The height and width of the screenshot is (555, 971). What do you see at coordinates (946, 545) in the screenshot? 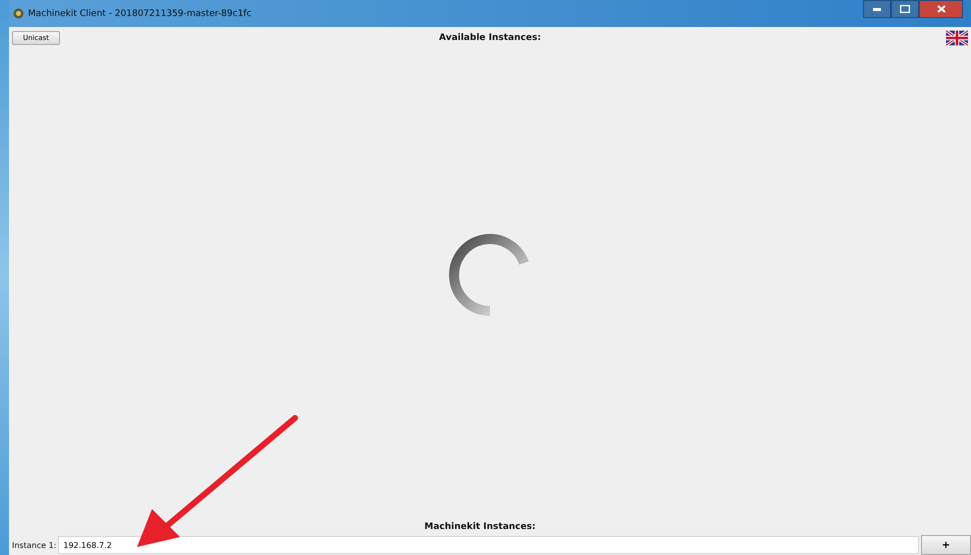
I see `add-instance-button: +` at bounding box center [946, 545].